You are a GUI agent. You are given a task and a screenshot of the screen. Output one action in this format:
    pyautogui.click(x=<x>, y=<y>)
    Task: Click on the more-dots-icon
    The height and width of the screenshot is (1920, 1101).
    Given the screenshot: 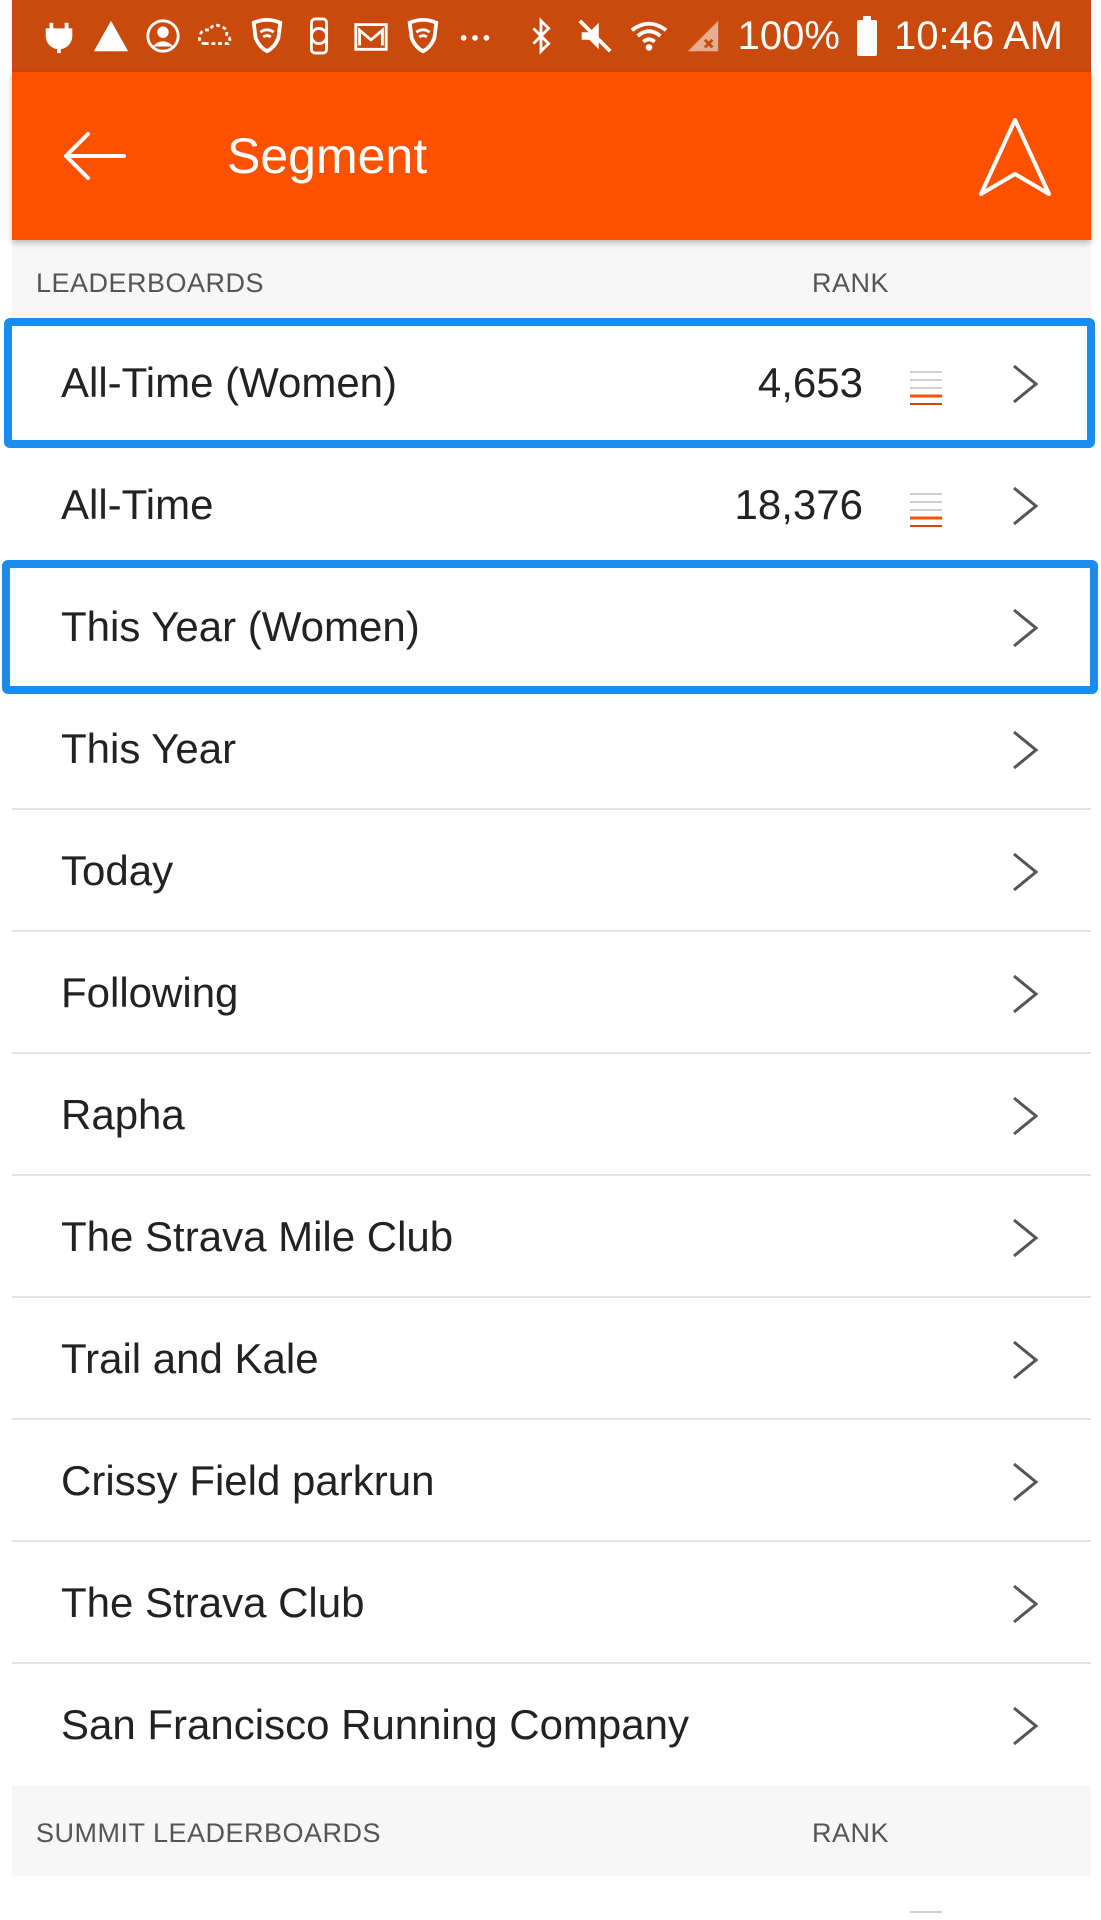 What is the action you would take?
    pyautogui.click(x=475, y=38)
    